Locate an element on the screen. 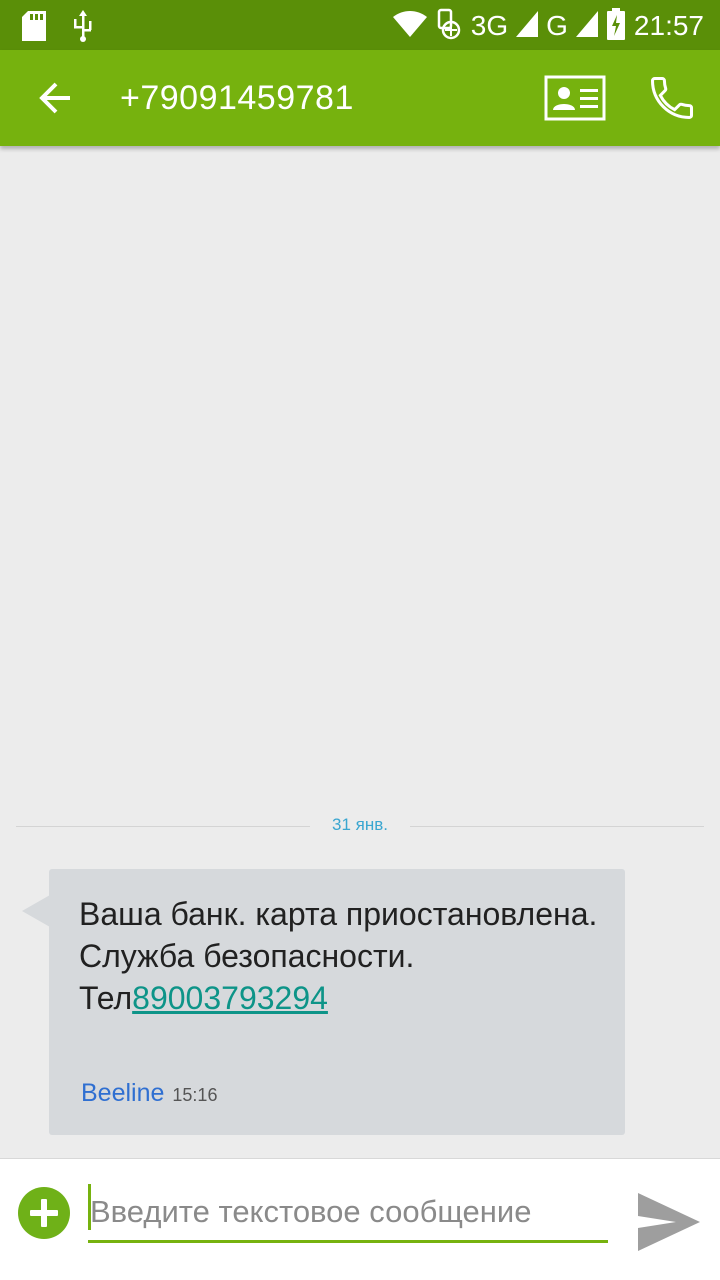  call-button is located at coordinates (672, 98).